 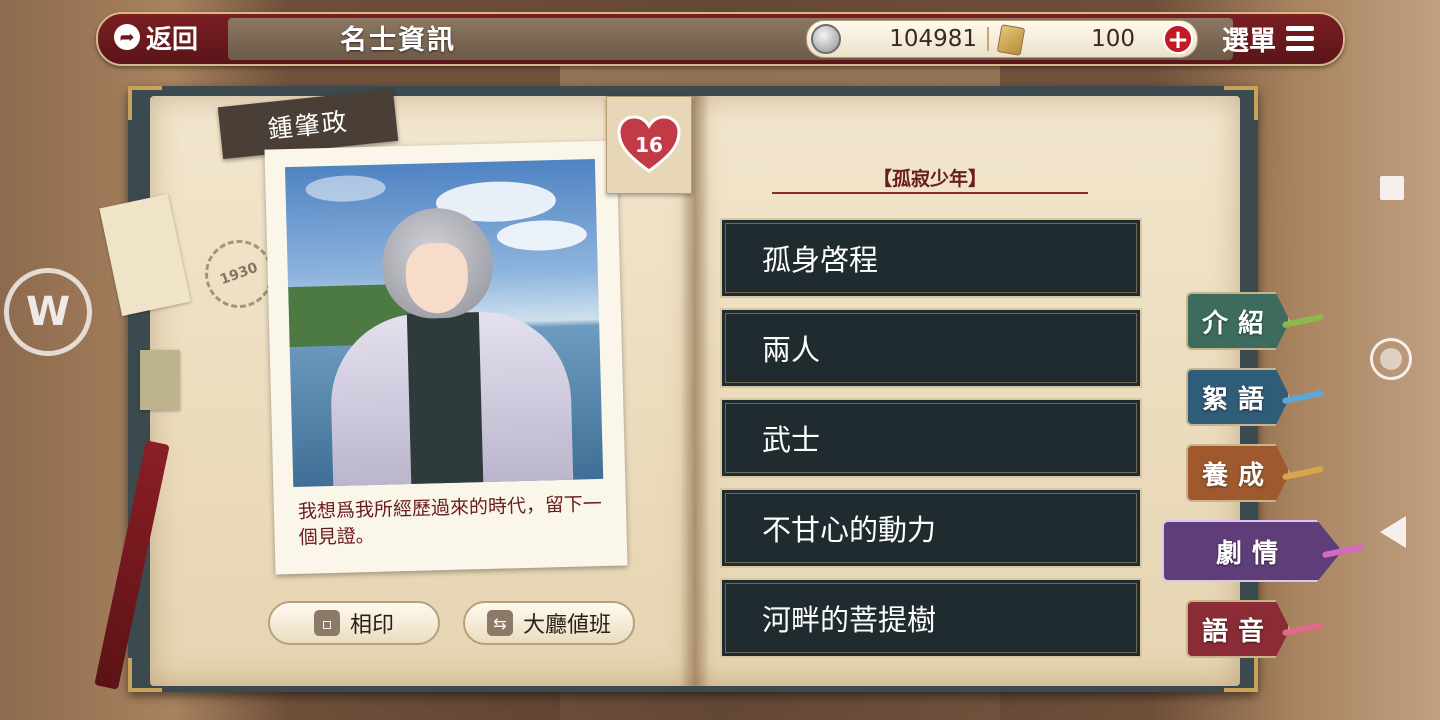 I want to click on chapter-item: 兩人, so click(x=931, y=348).